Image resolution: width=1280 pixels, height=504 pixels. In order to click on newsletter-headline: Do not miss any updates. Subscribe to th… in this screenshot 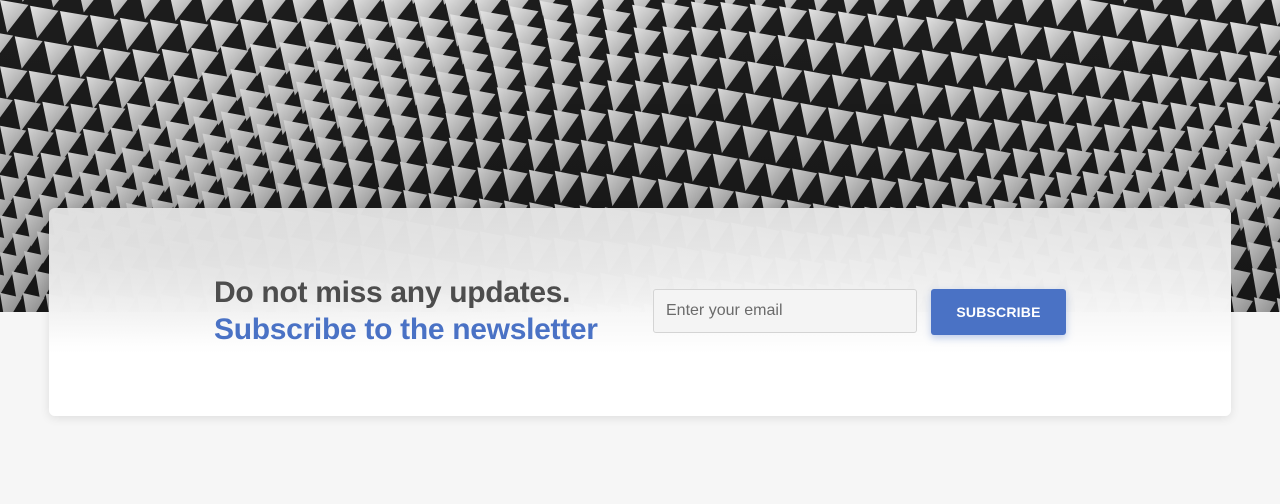, I will do `click(424, 311)`.